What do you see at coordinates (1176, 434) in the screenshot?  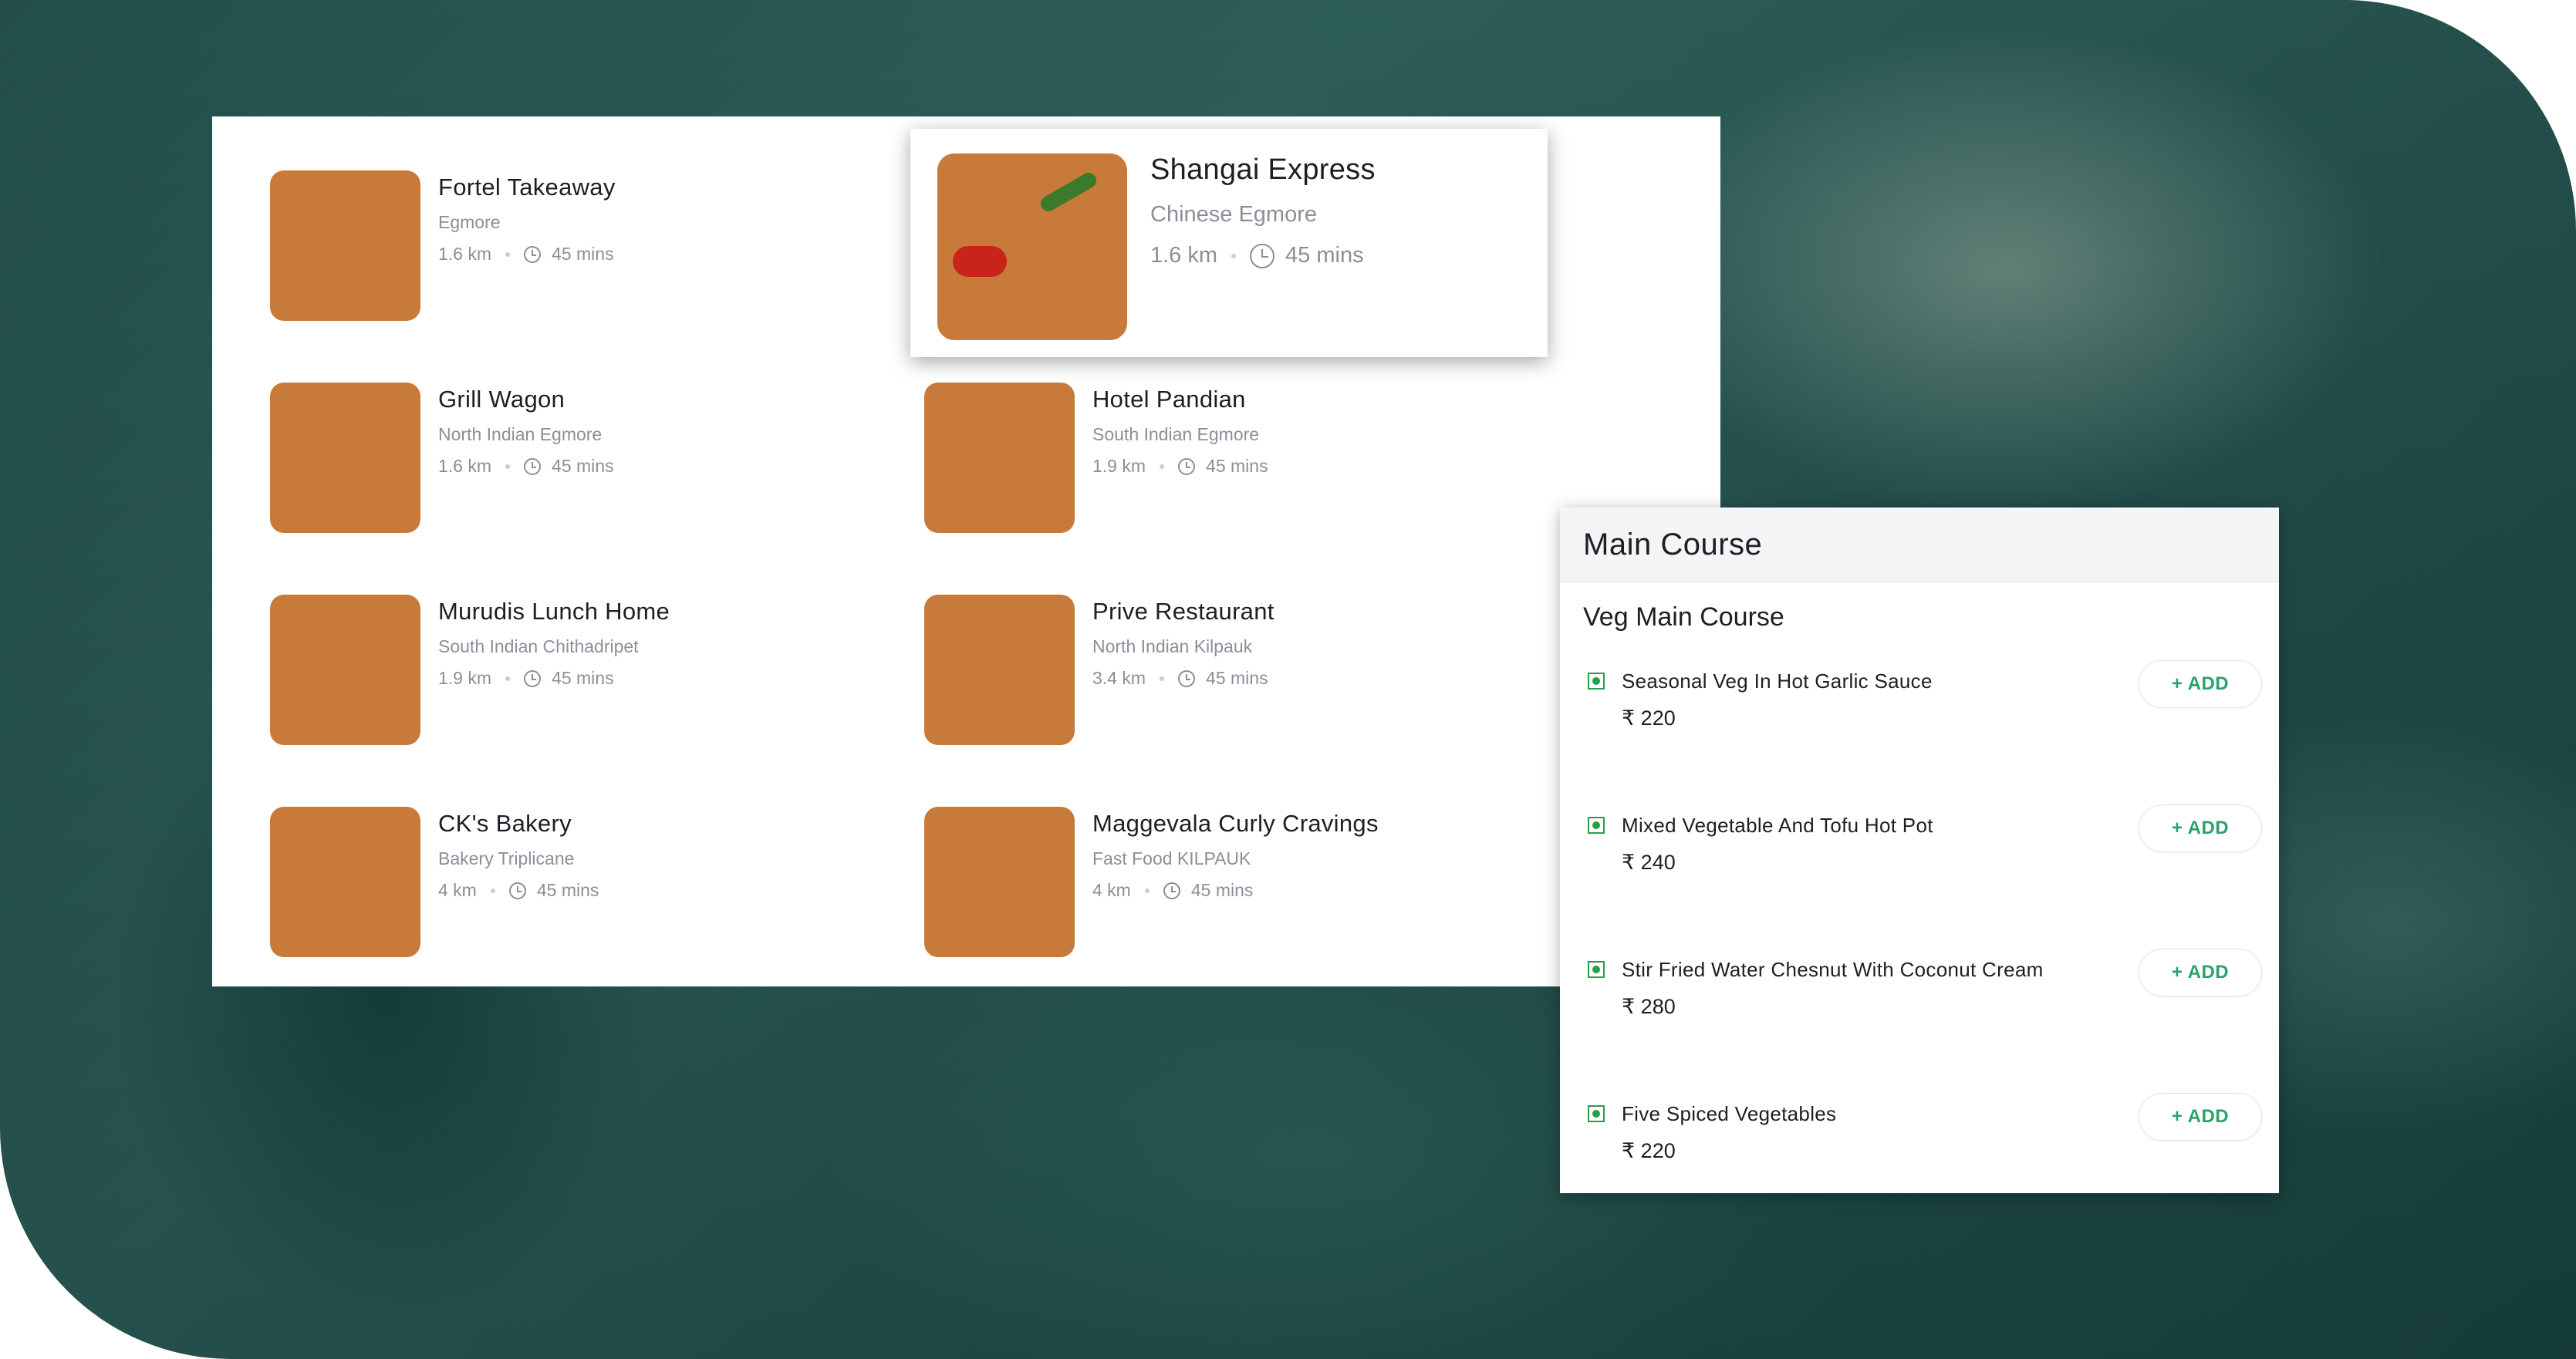 I see `restaurant-cuisine: South Indian Egmore` at bounding box center [1176, 434].